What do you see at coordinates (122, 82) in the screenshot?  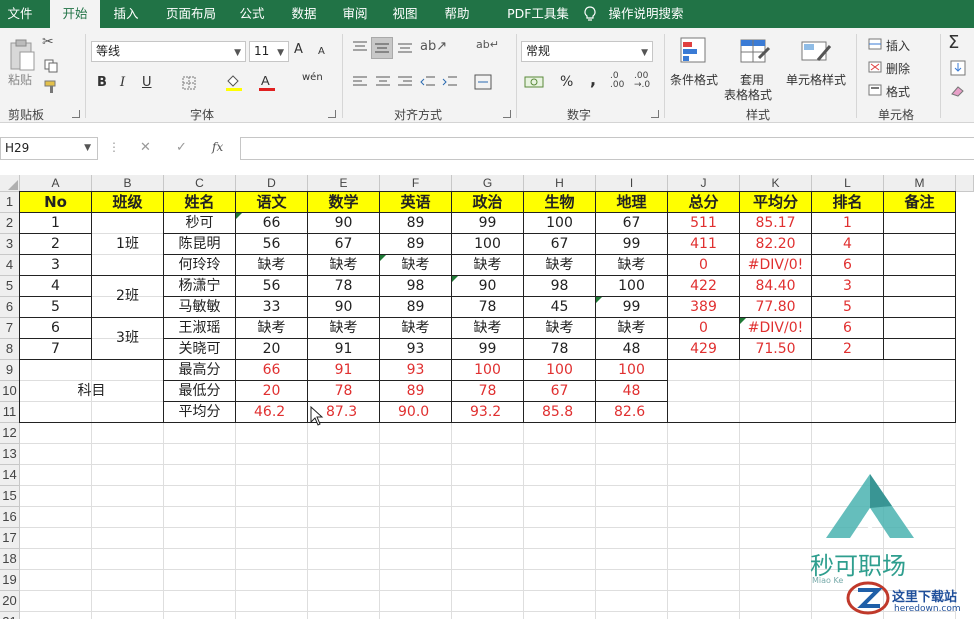 I see `italic-button: I` at bounding box center [122, 82].